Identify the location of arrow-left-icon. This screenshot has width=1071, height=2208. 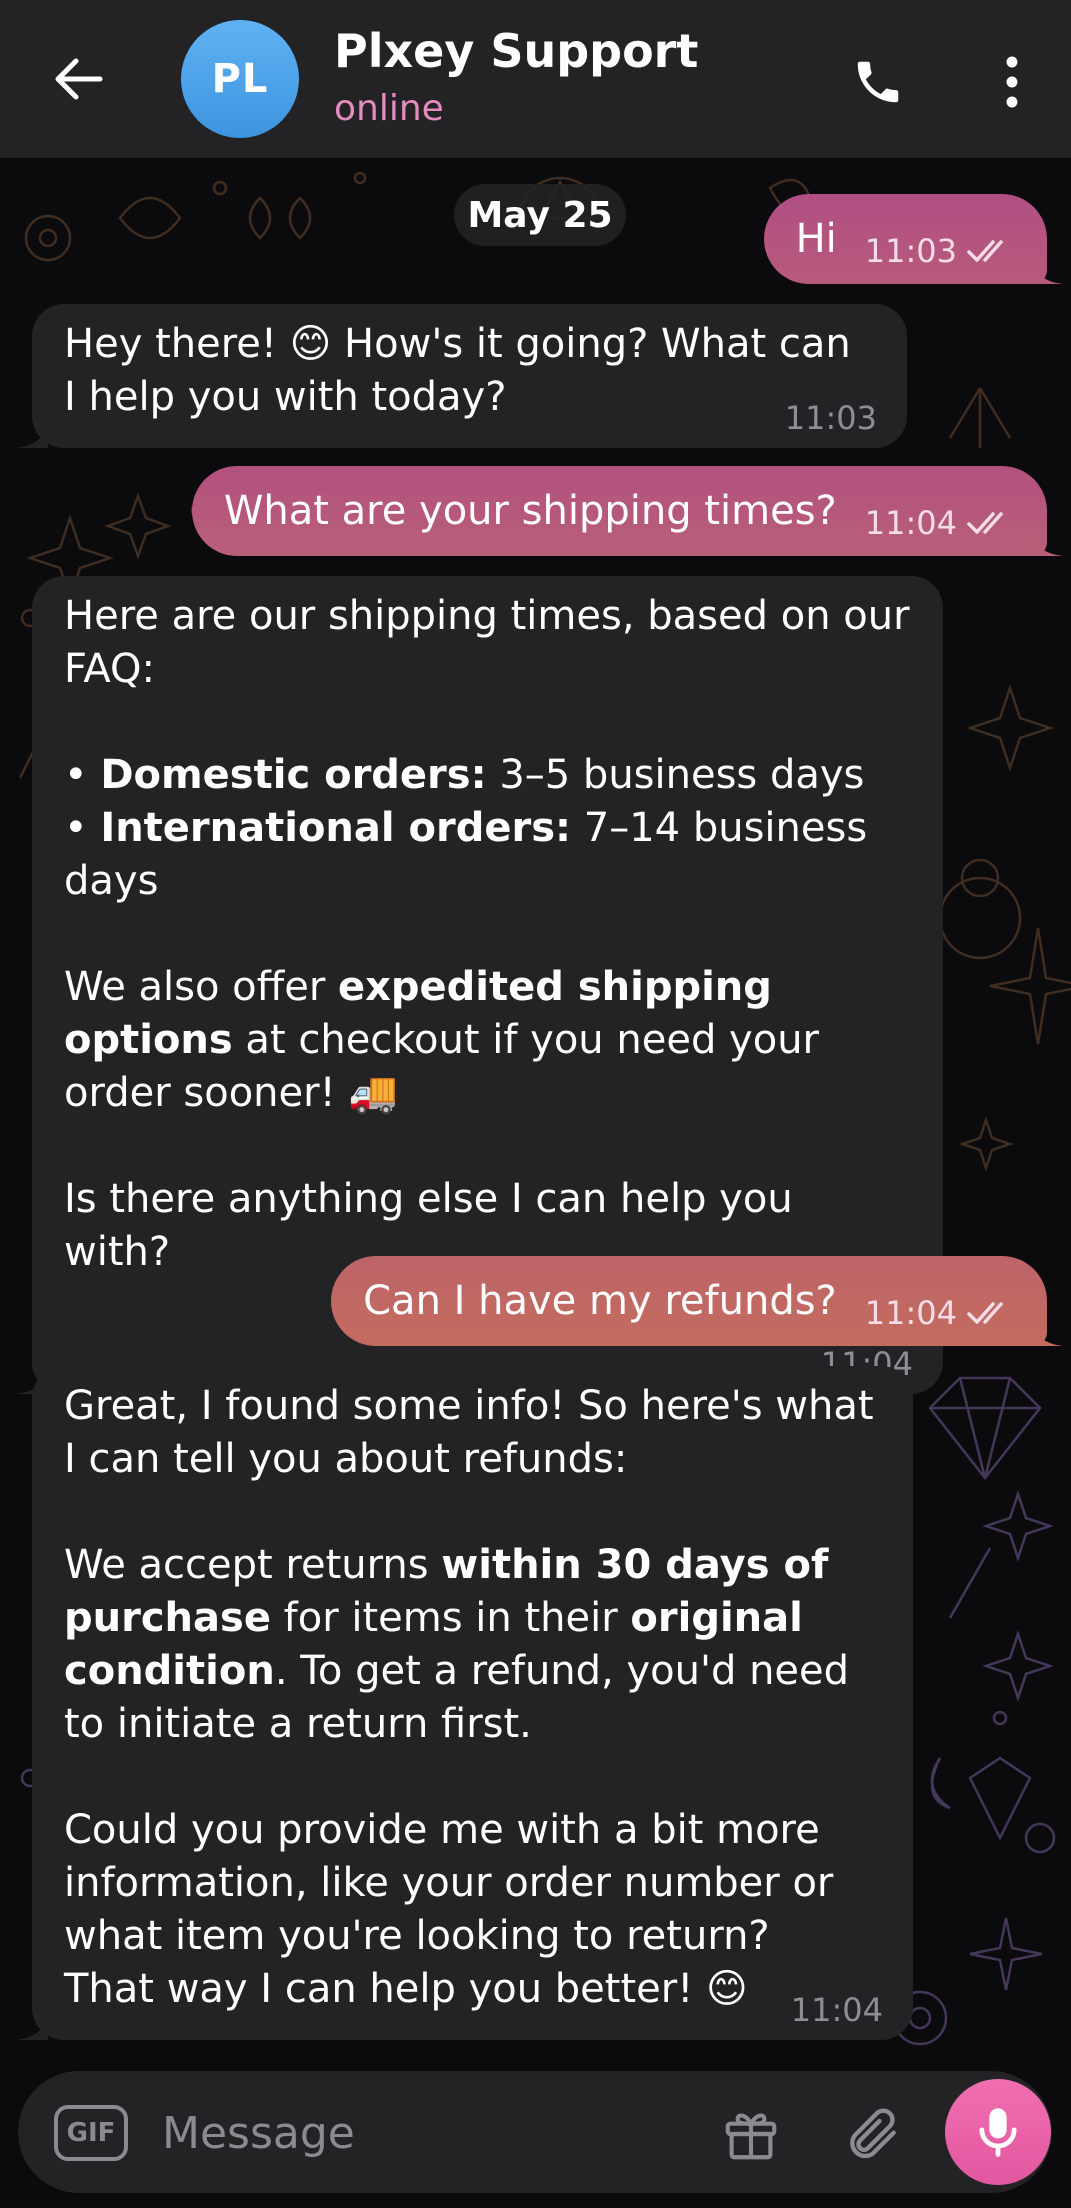
(79, 79).